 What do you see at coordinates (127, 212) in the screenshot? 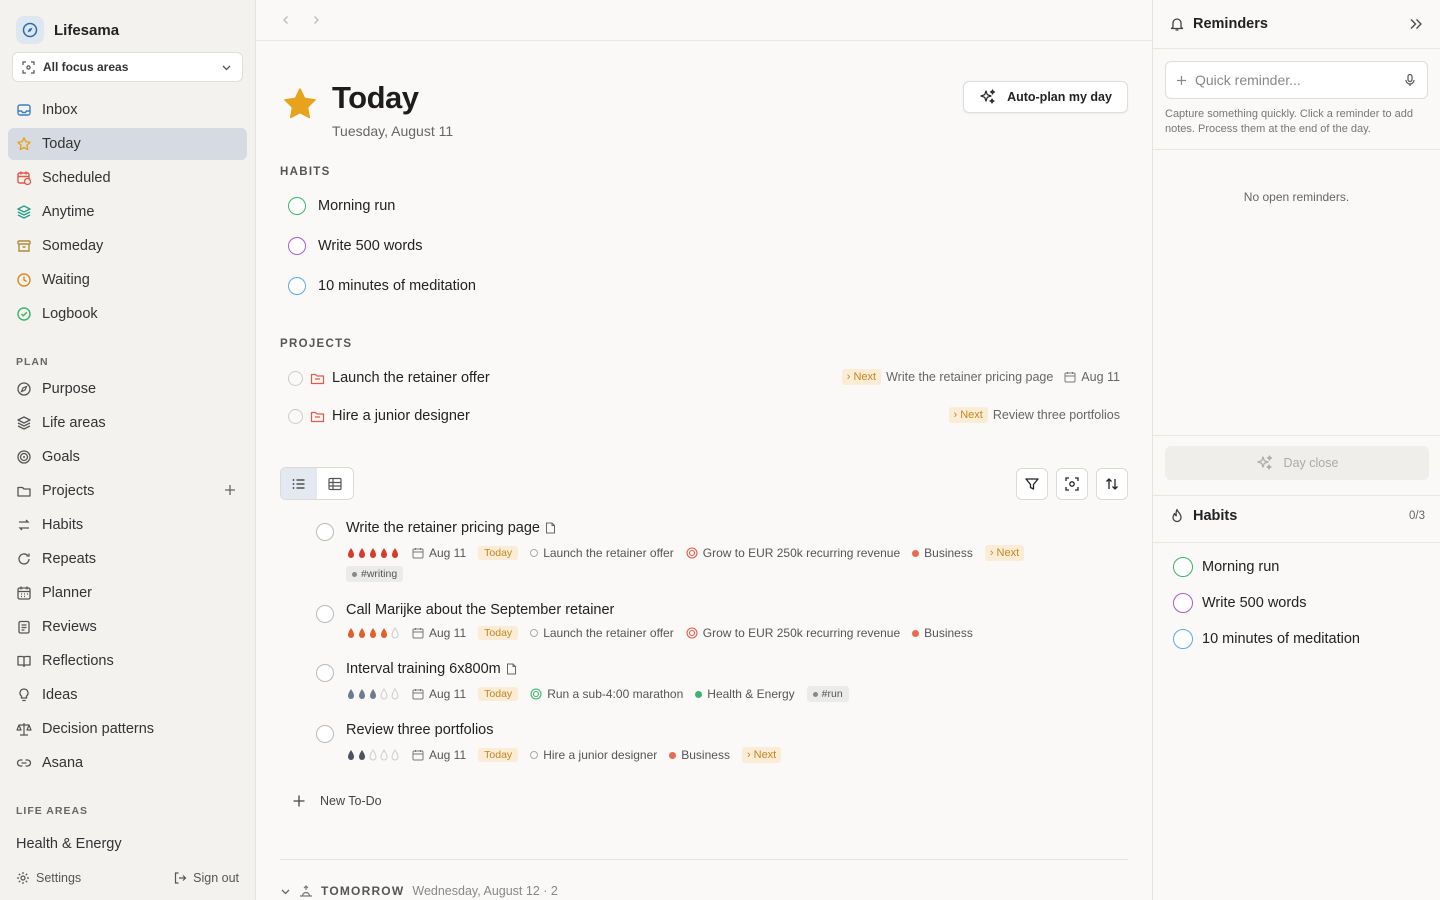
I see `sidebar-item-anytime: Anytime` at bounding box center [127, 212].